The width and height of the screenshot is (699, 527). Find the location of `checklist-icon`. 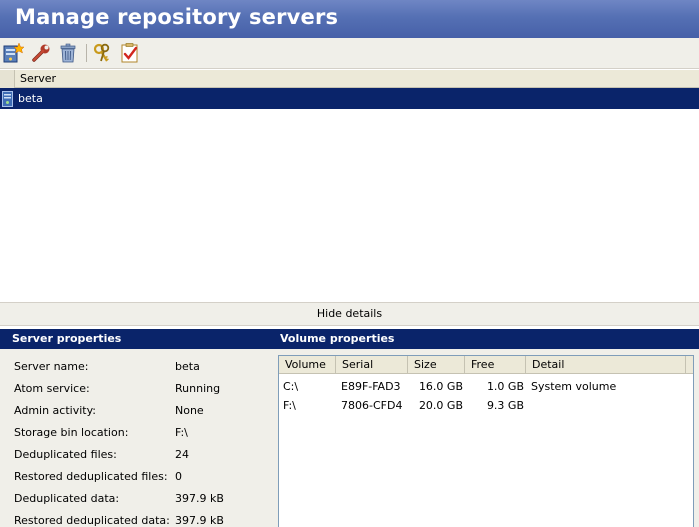

checklist-icon is located at coordinates (129, 53).